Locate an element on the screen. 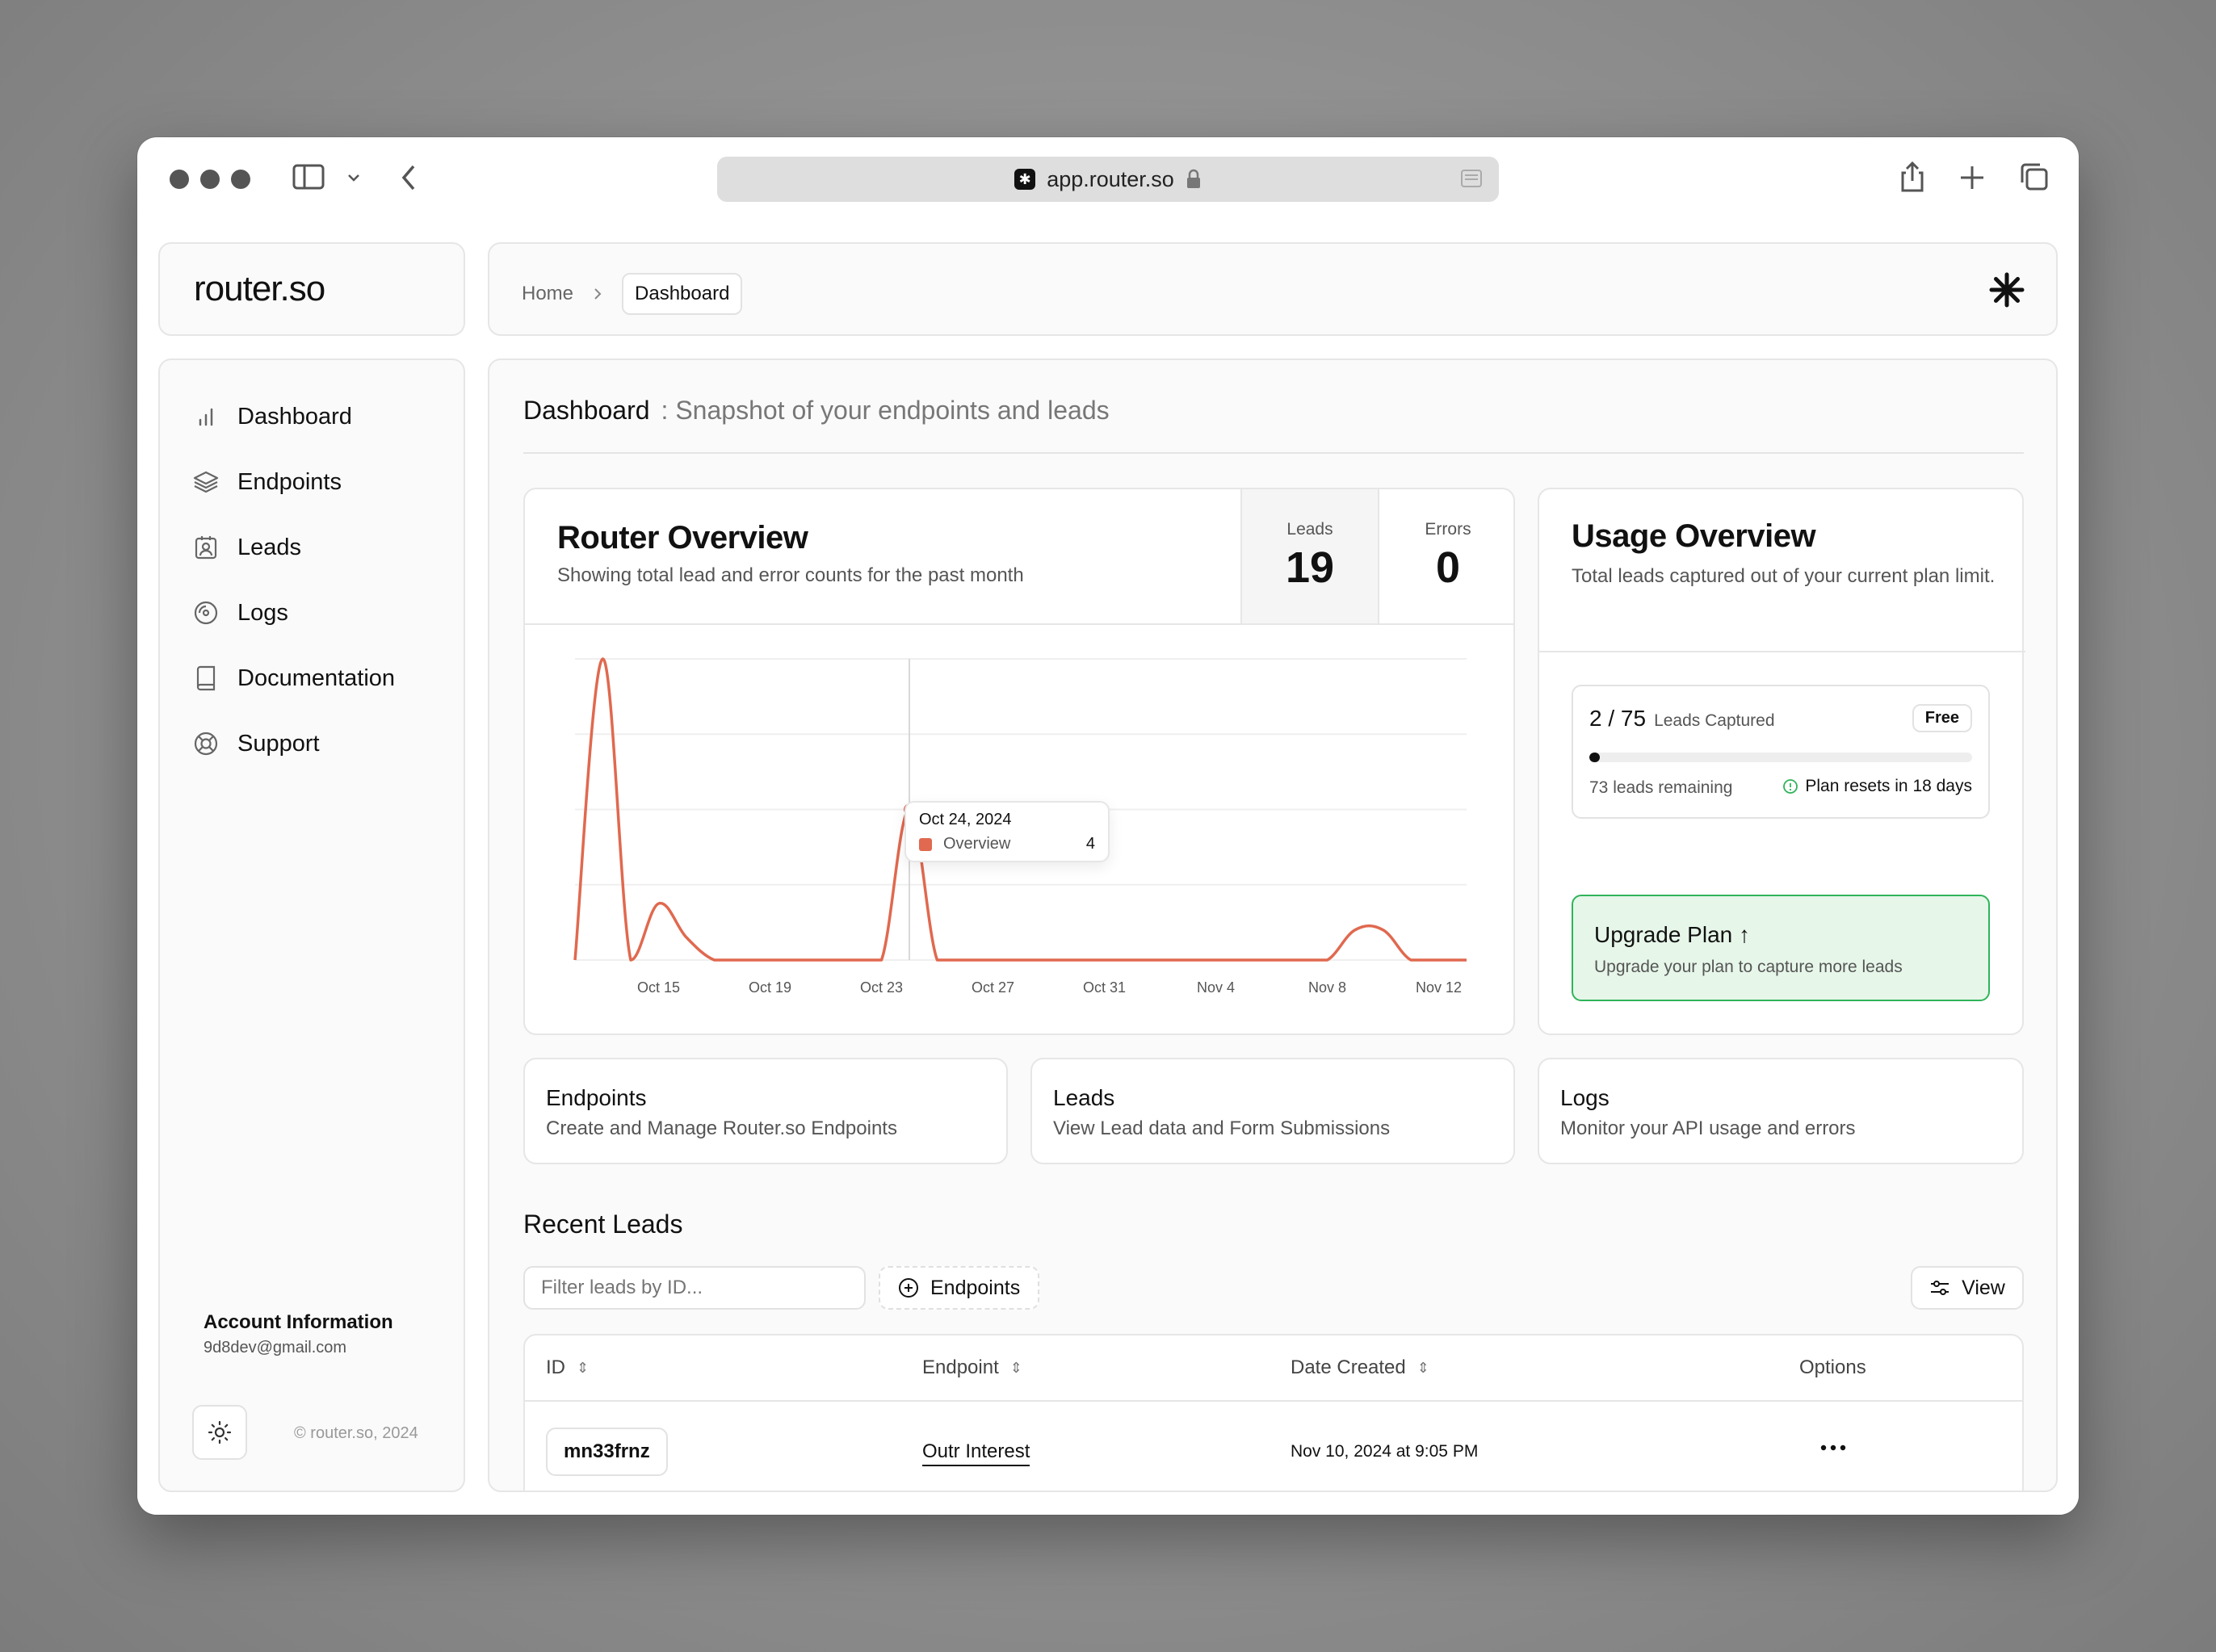 Image resolution: width=2216 pixels, height=1652 pixels. tooltip-swatch is located at coordinates (925, 844).